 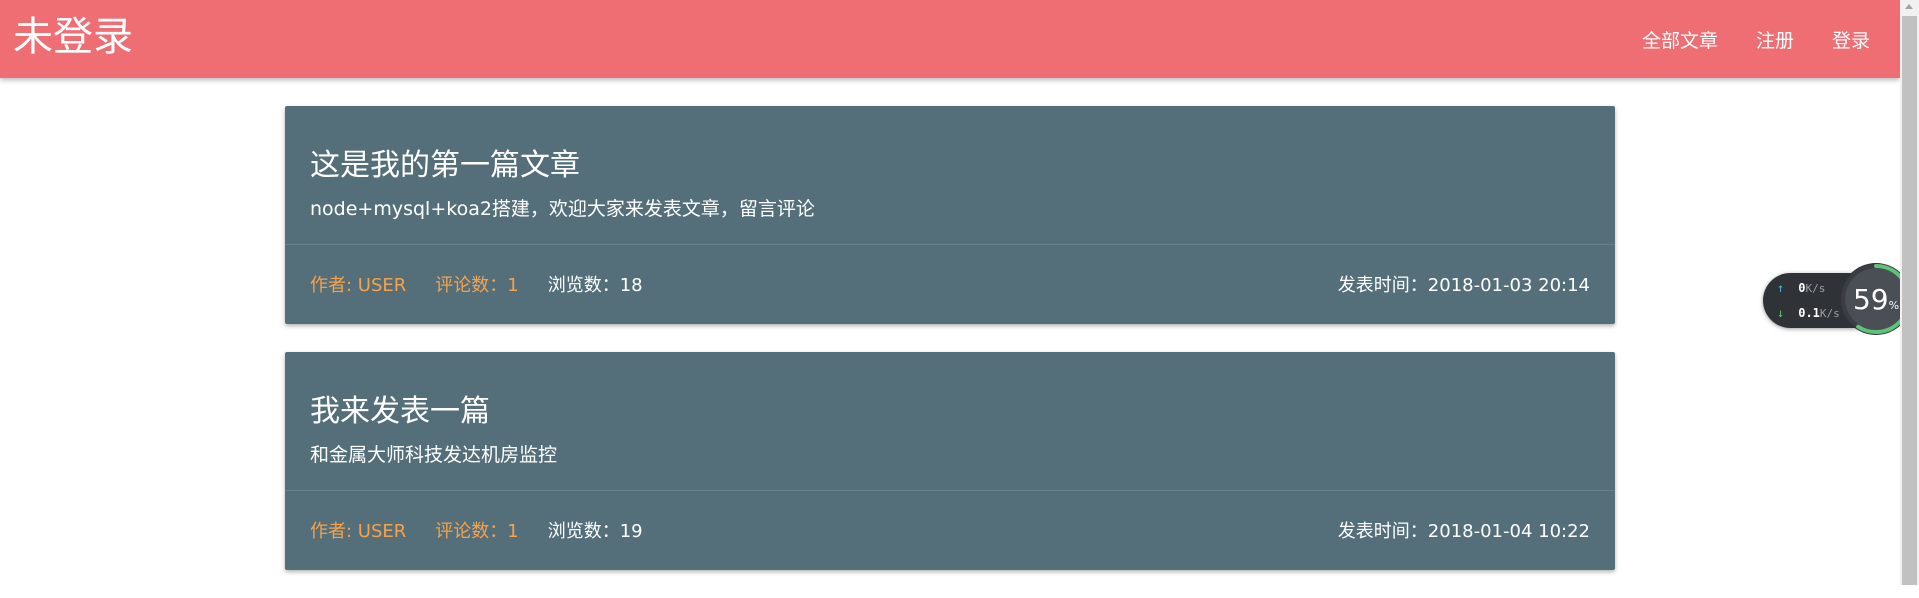 I want to click on article-view-count: 浏览数：19, so click(x=595, y=531).